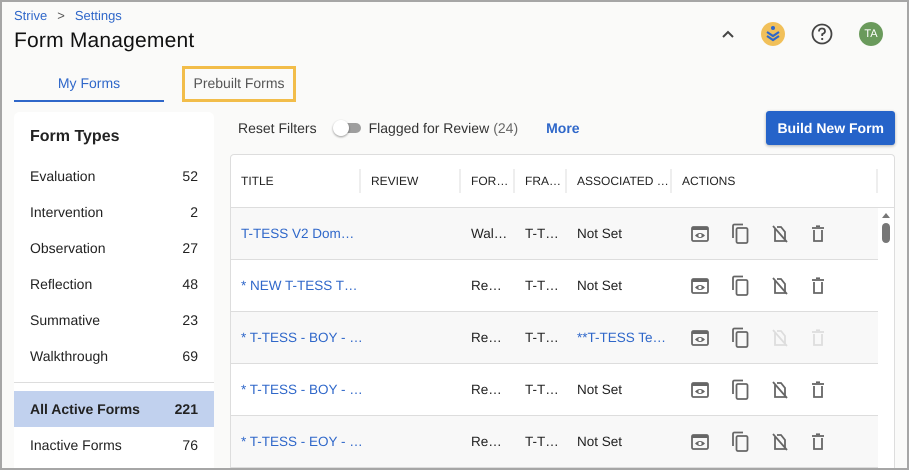 Image resolution: width=909 pixels, height=470 pixels. Describe the element at coordinates (76, 445) in the screenshot. I see `item-label: Inactive Forms` at that location.